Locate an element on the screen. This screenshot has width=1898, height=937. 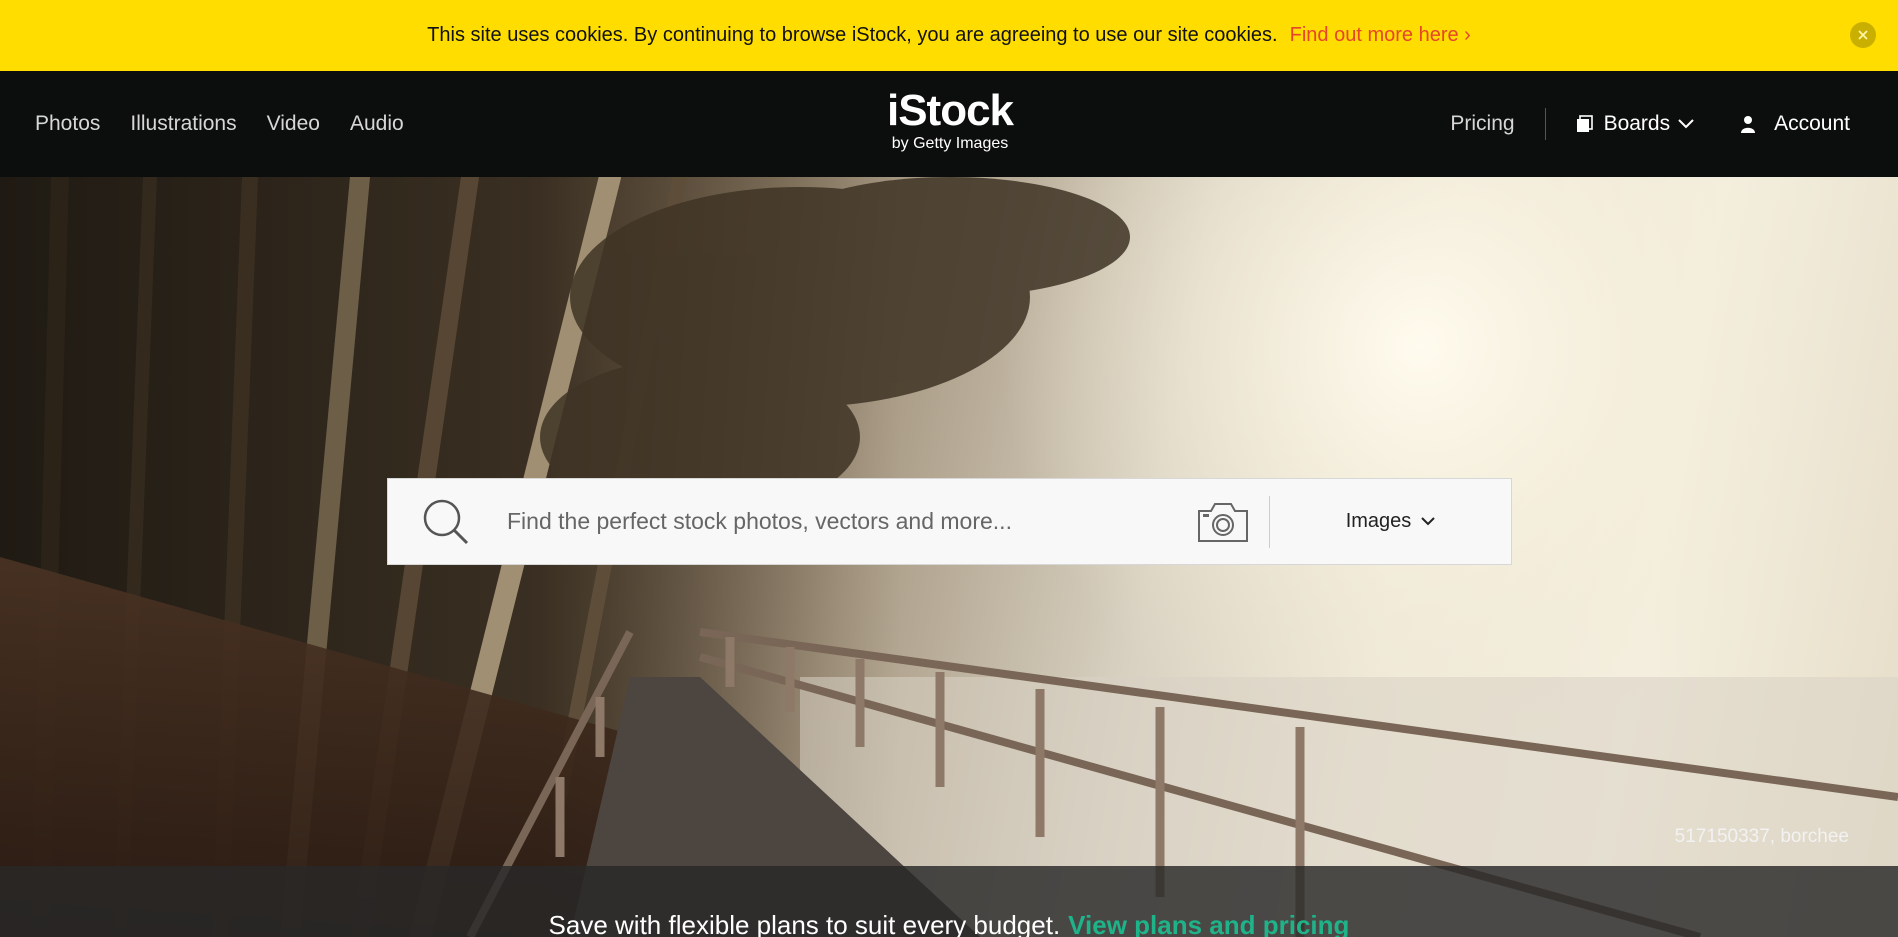
cookie-more-link: Find out more here › is located at coordinates (1380, 35).